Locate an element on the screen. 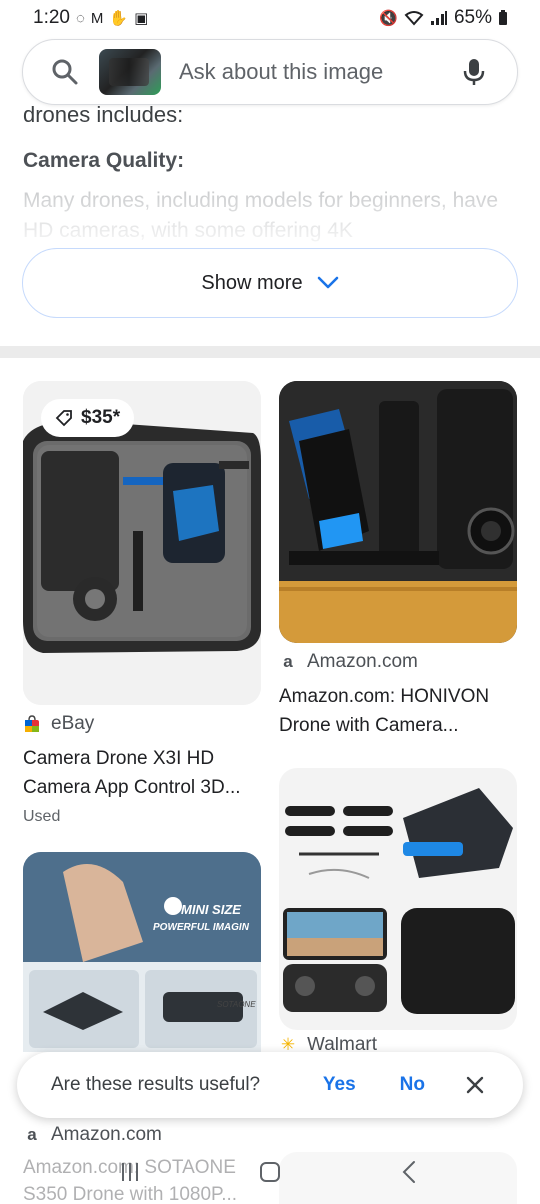 This screenshot has width=540, height=1204. result-source-4: ✳ Walmart is located at coordinates (328, 1044).